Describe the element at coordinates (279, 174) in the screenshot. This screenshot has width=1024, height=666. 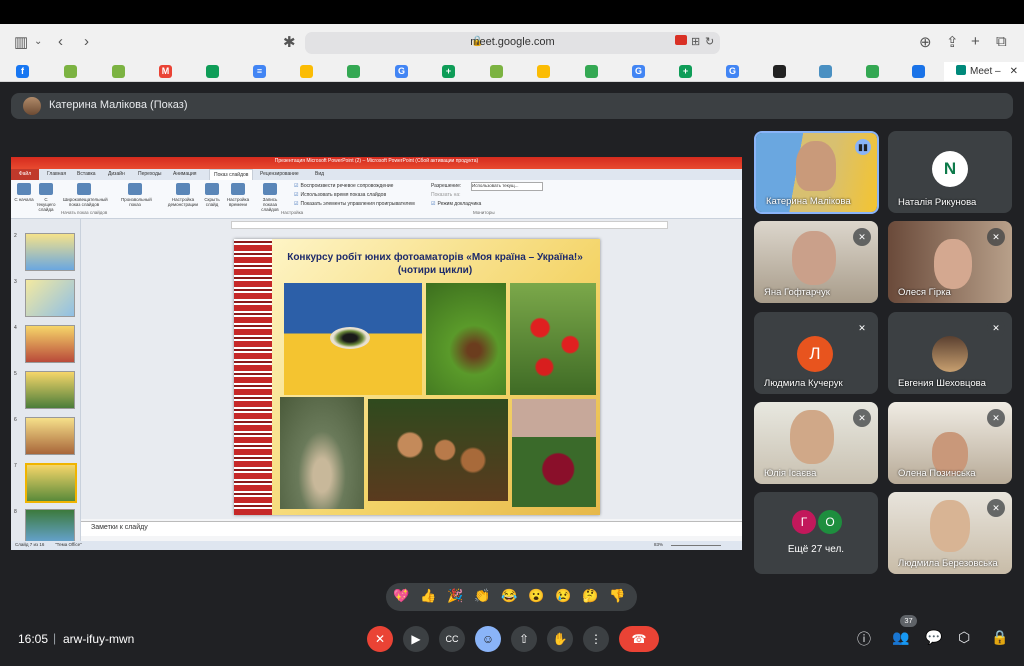
I see `tab-review: Рецензирование` at that location.